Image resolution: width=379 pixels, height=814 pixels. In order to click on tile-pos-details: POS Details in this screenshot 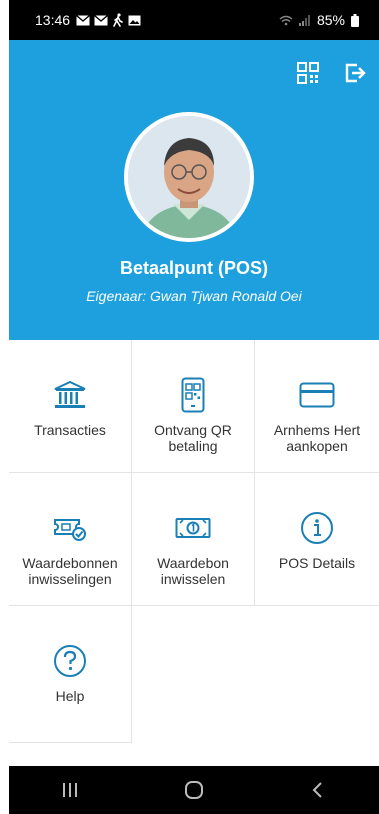, I will do `click(317, 539)`.